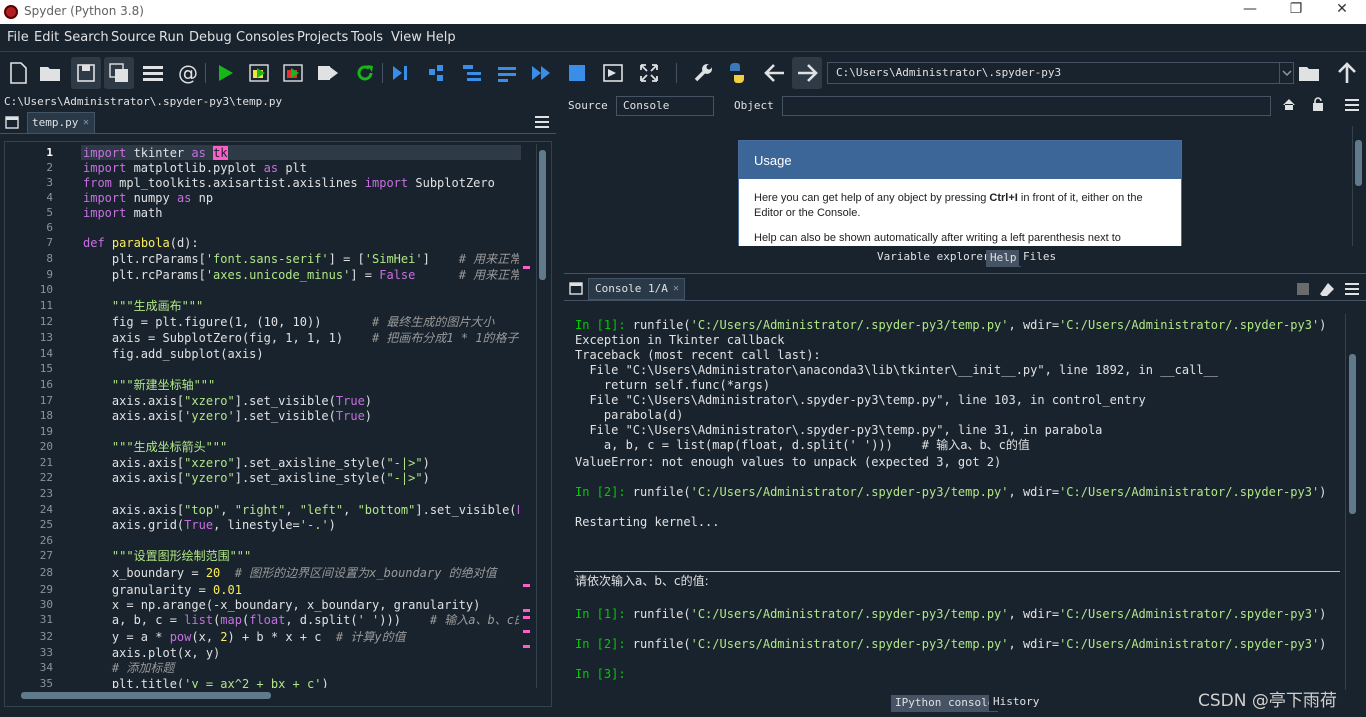 This screenshot has width=1366, height=717. Describe the element at coordinates (86, 73) in the screenshot. I see `save-file-icon` at that location.